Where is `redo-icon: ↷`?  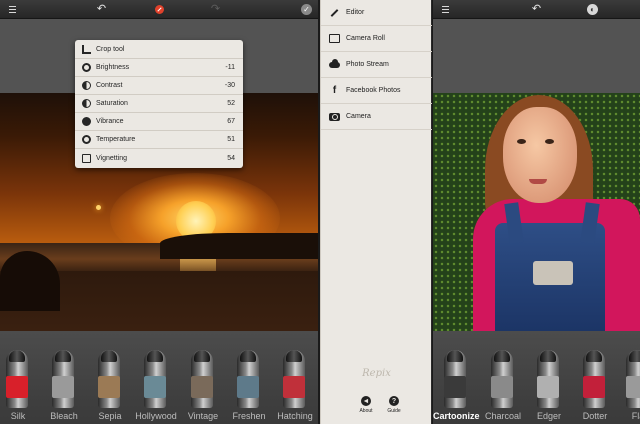 redo-icon: ↷ is located at coordinates (215, 9).